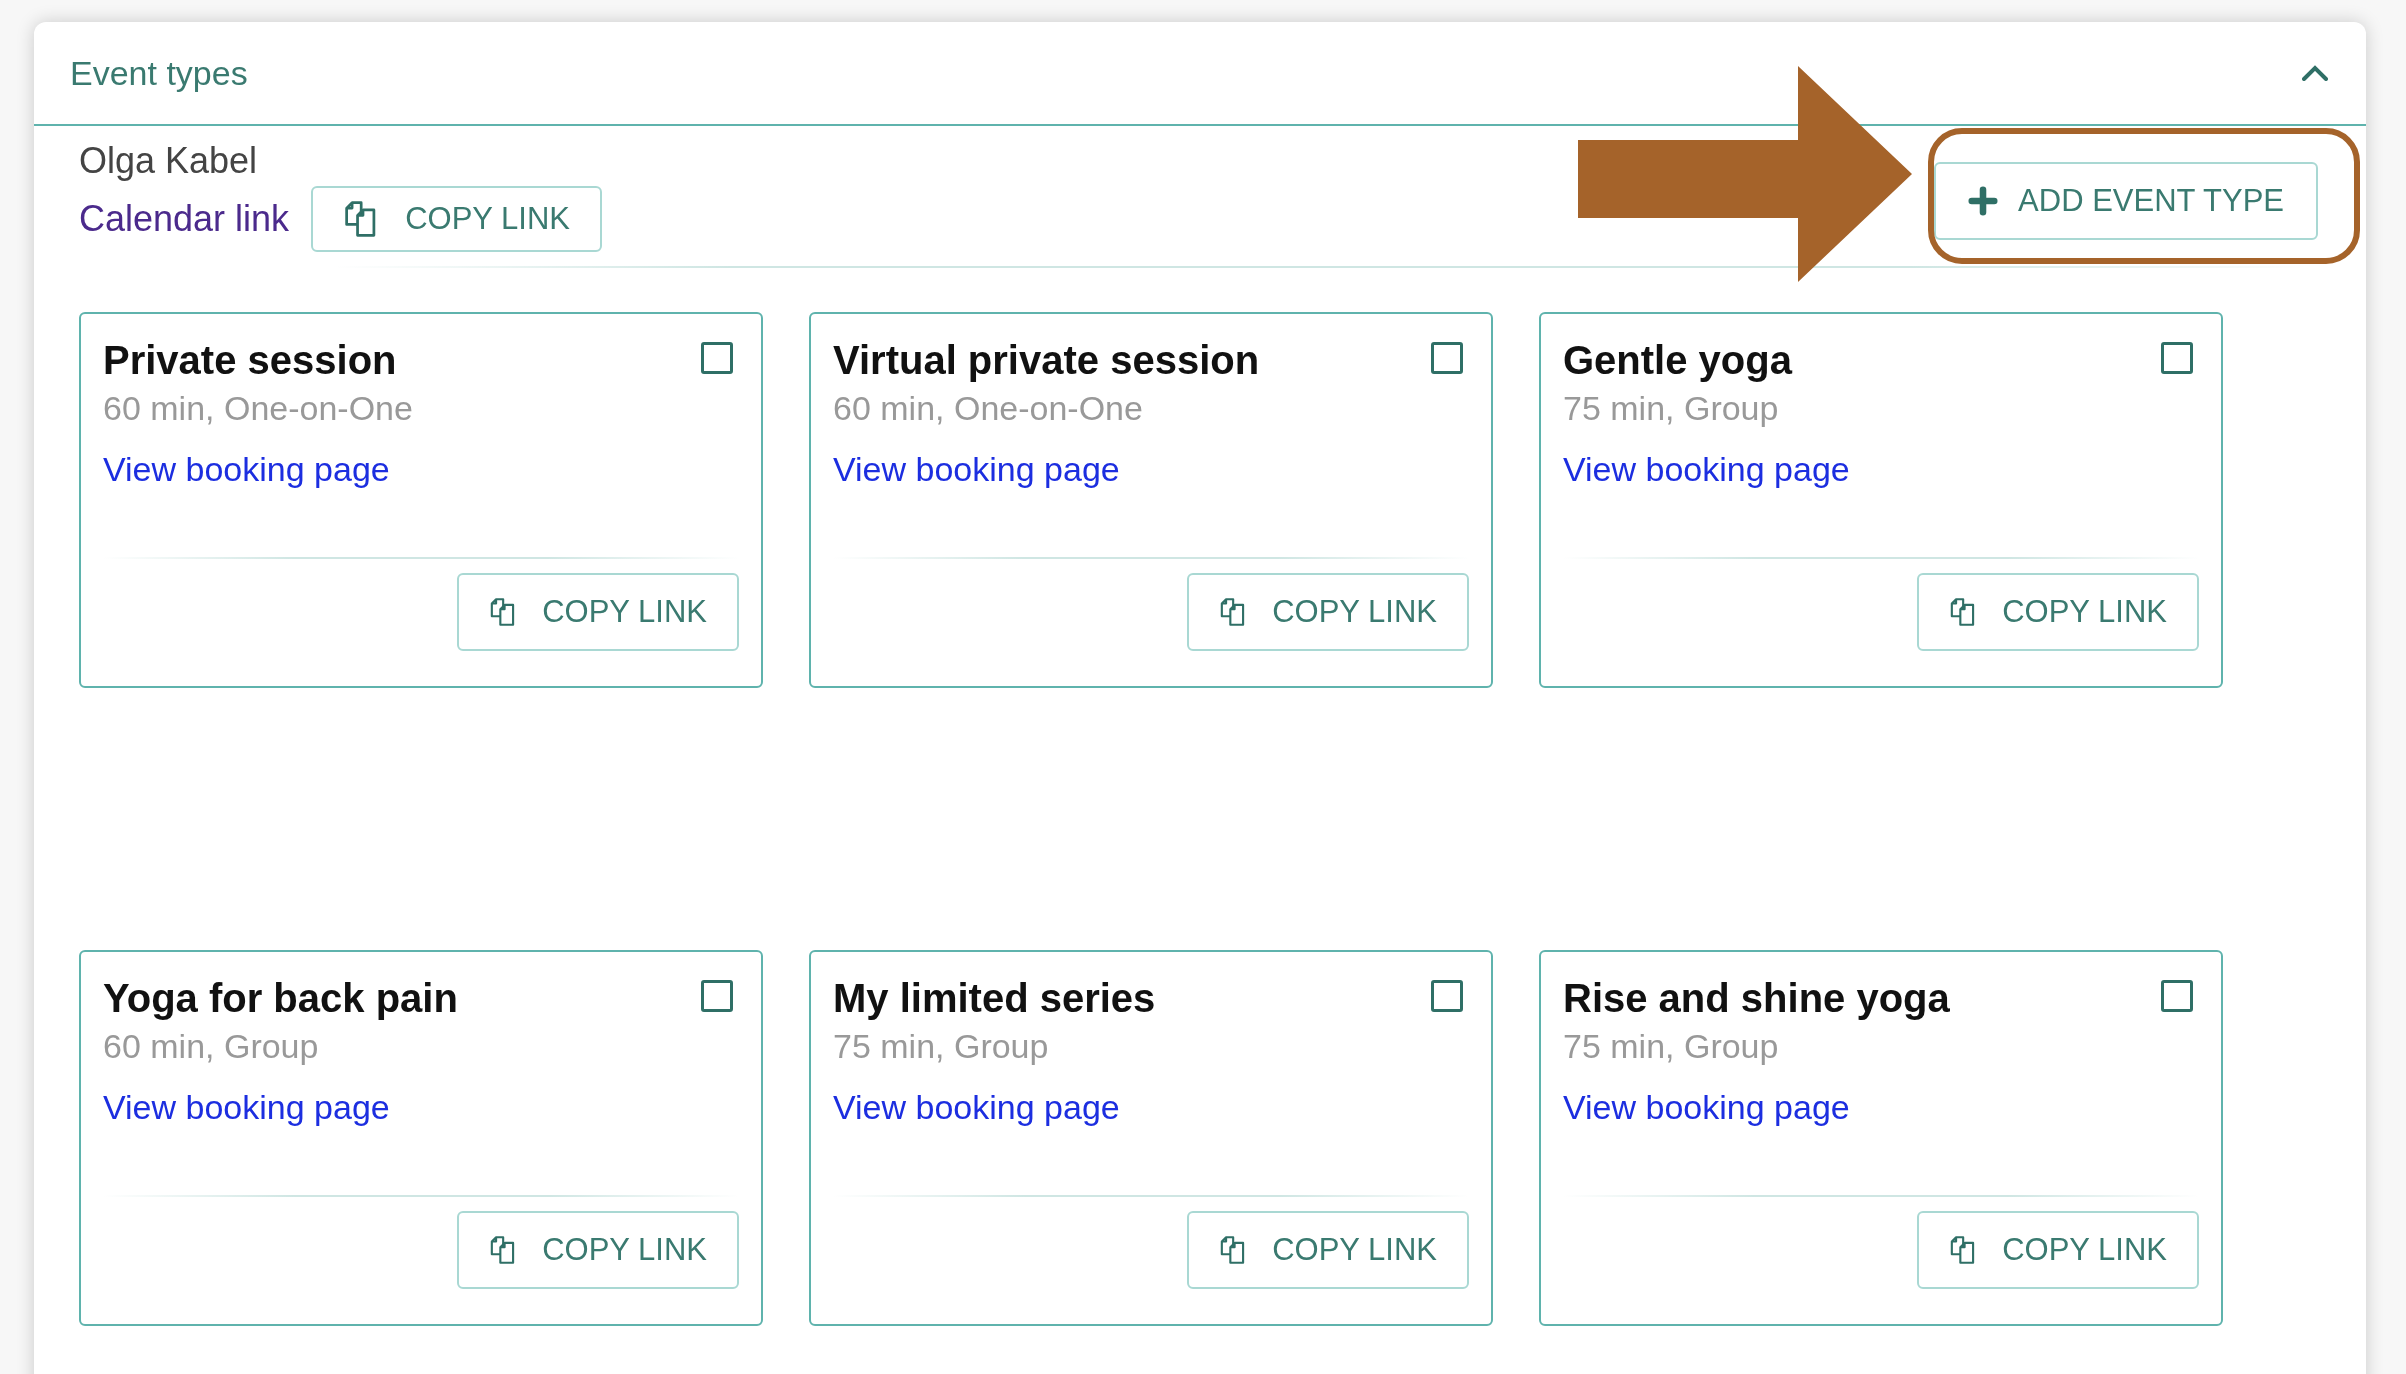  I want to click on collapse-chevron-icon, so click(2315, 73).